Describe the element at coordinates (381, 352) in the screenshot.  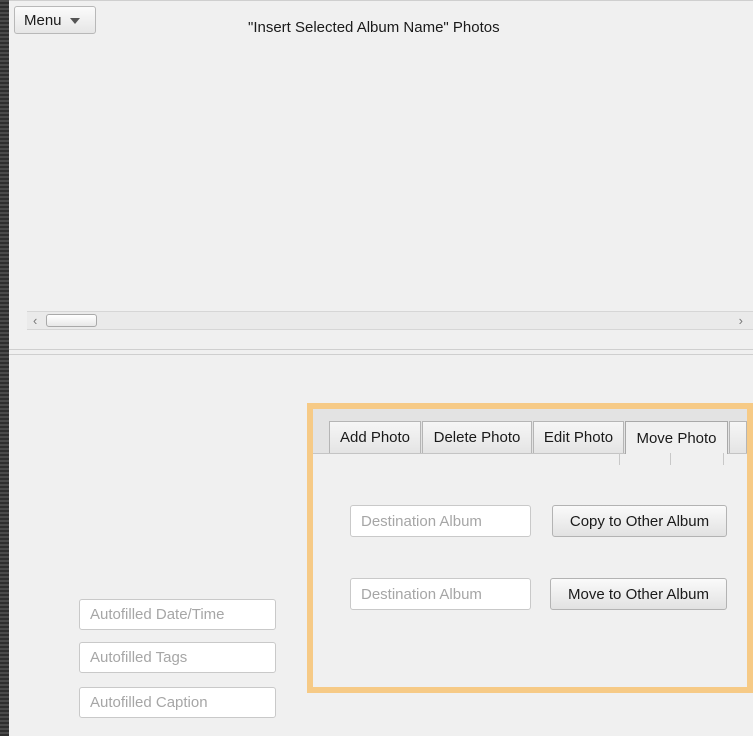
I see `split-pane-divider` at that location.